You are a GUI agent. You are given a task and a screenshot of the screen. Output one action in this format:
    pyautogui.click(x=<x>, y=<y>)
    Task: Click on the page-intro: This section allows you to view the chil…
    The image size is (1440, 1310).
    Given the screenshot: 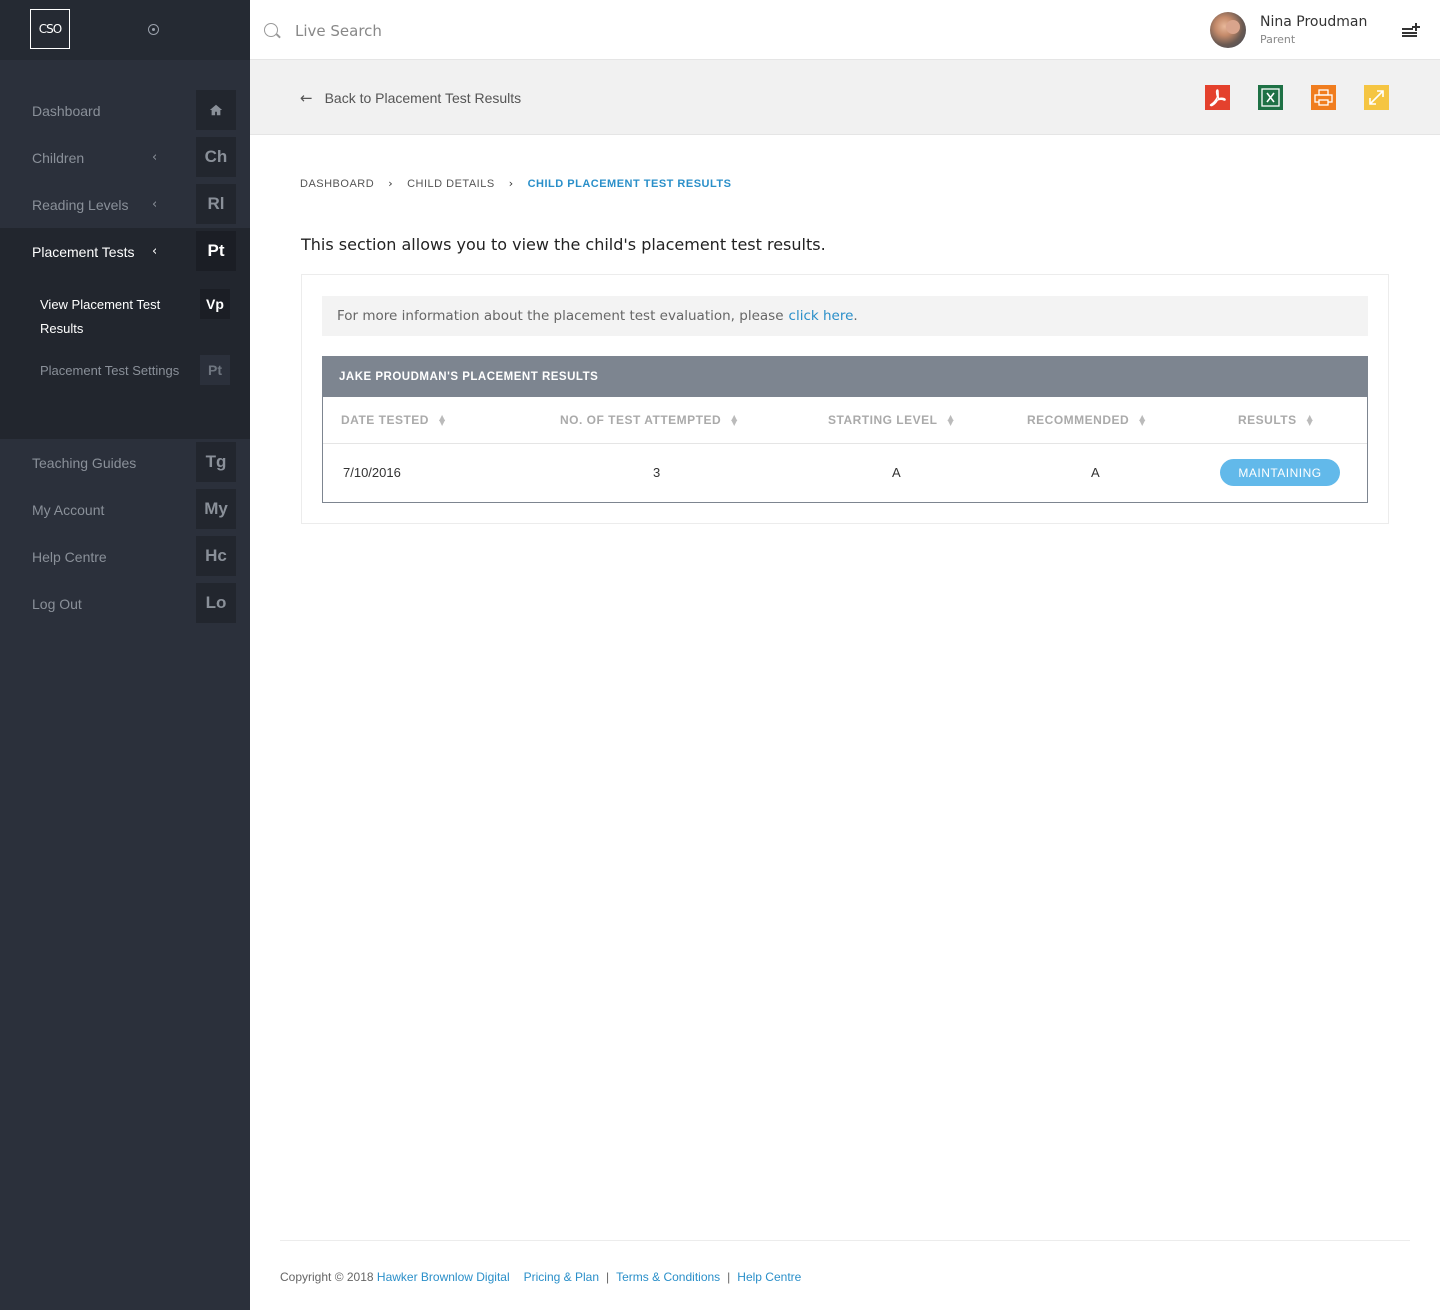 What is the action you would take?
    pyautogui.click(x=563, y=244)
    